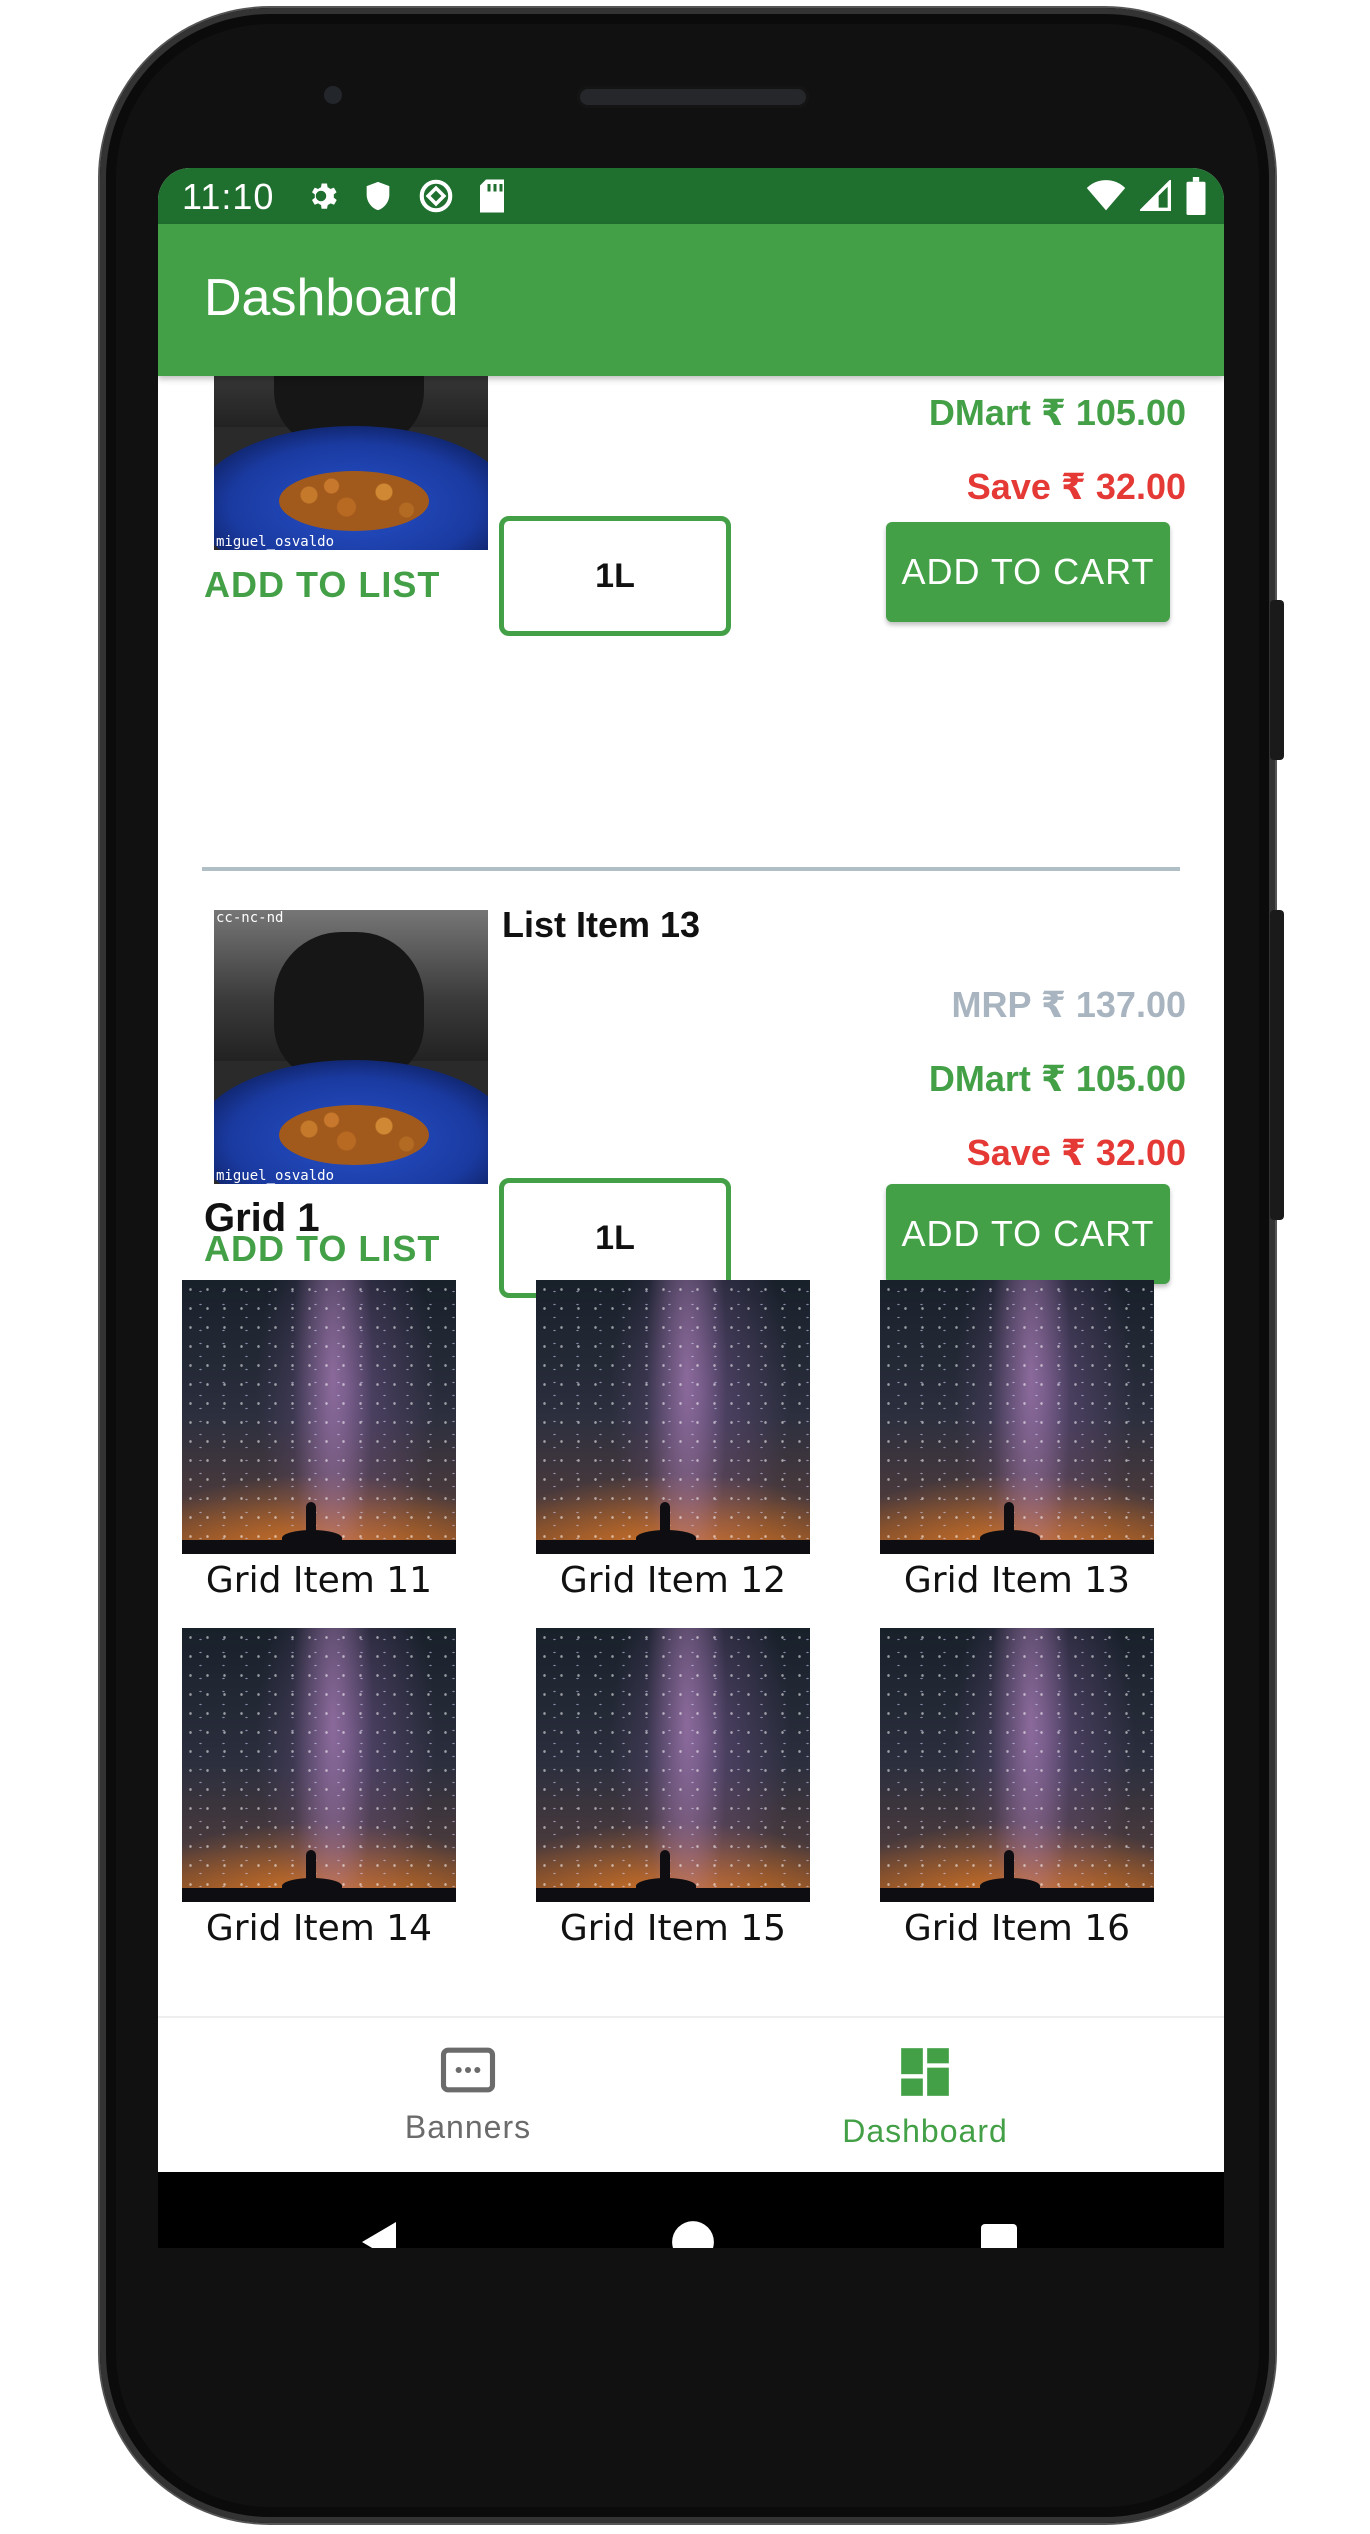  What do you see at coordinates (925, 2098) in the screenshot?
I see `nav-item-dashboard: Dashboard` at bounding box center [925, 2098].